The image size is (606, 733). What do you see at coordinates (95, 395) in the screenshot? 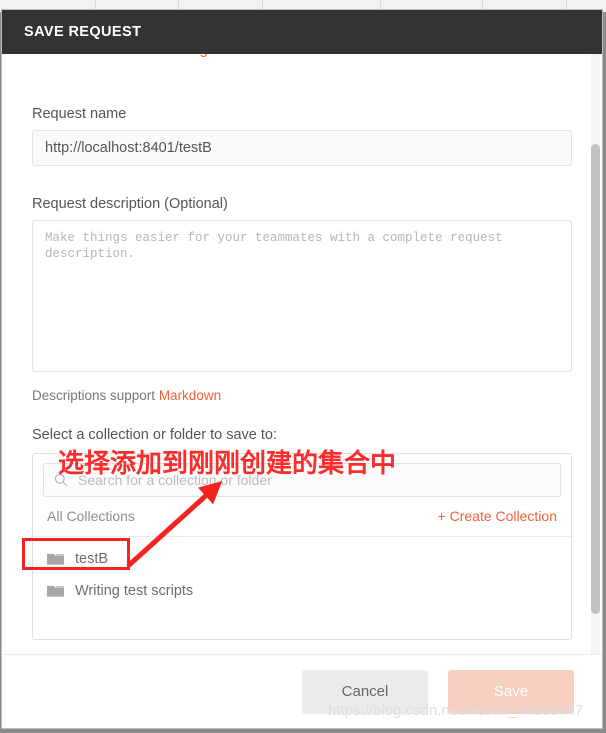
I see `markdown-note-prefix: Descriptions support` at bounding box center [95, 395].